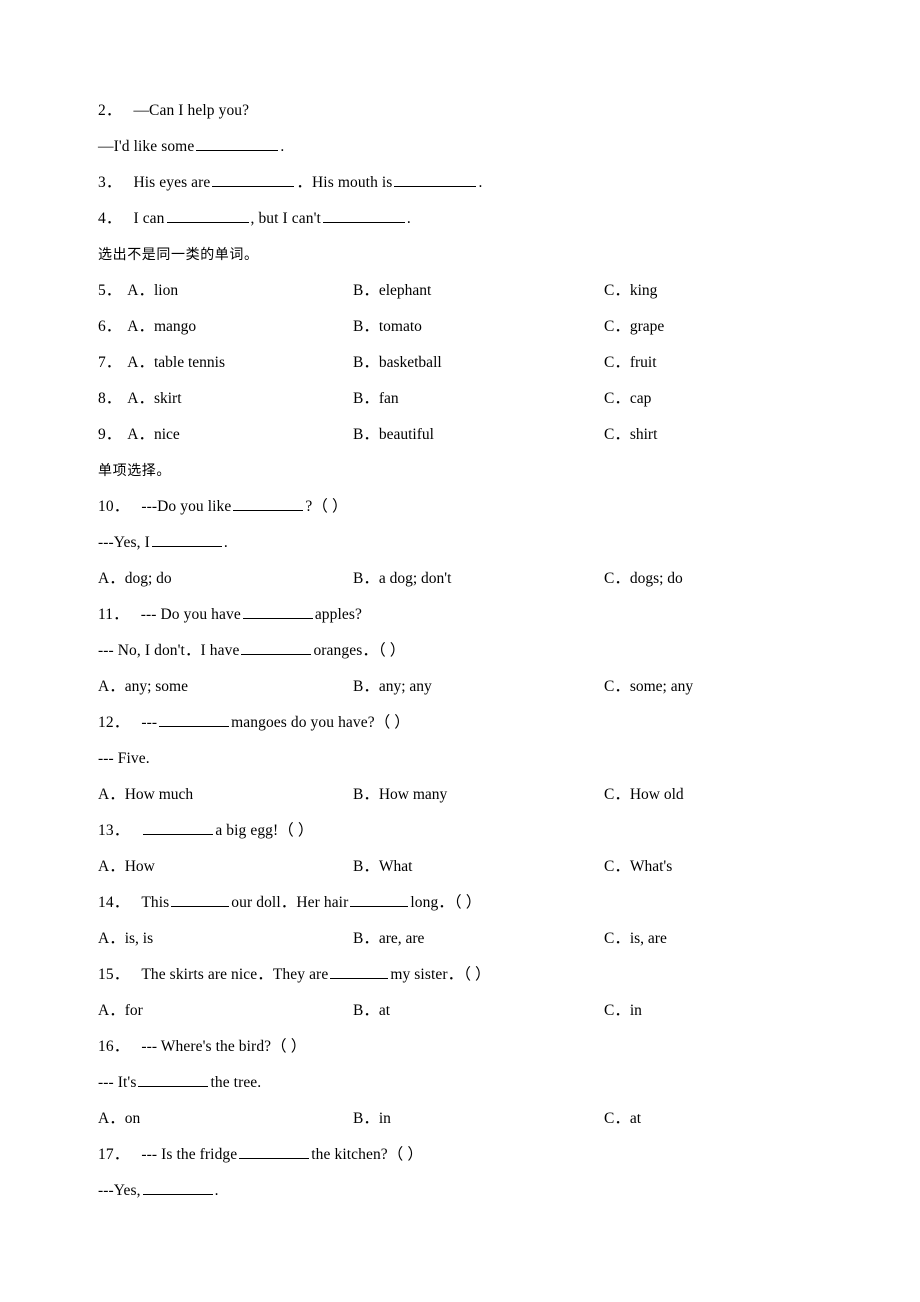  I want to click on question-5-option-c: C．king, so click(630, 291).